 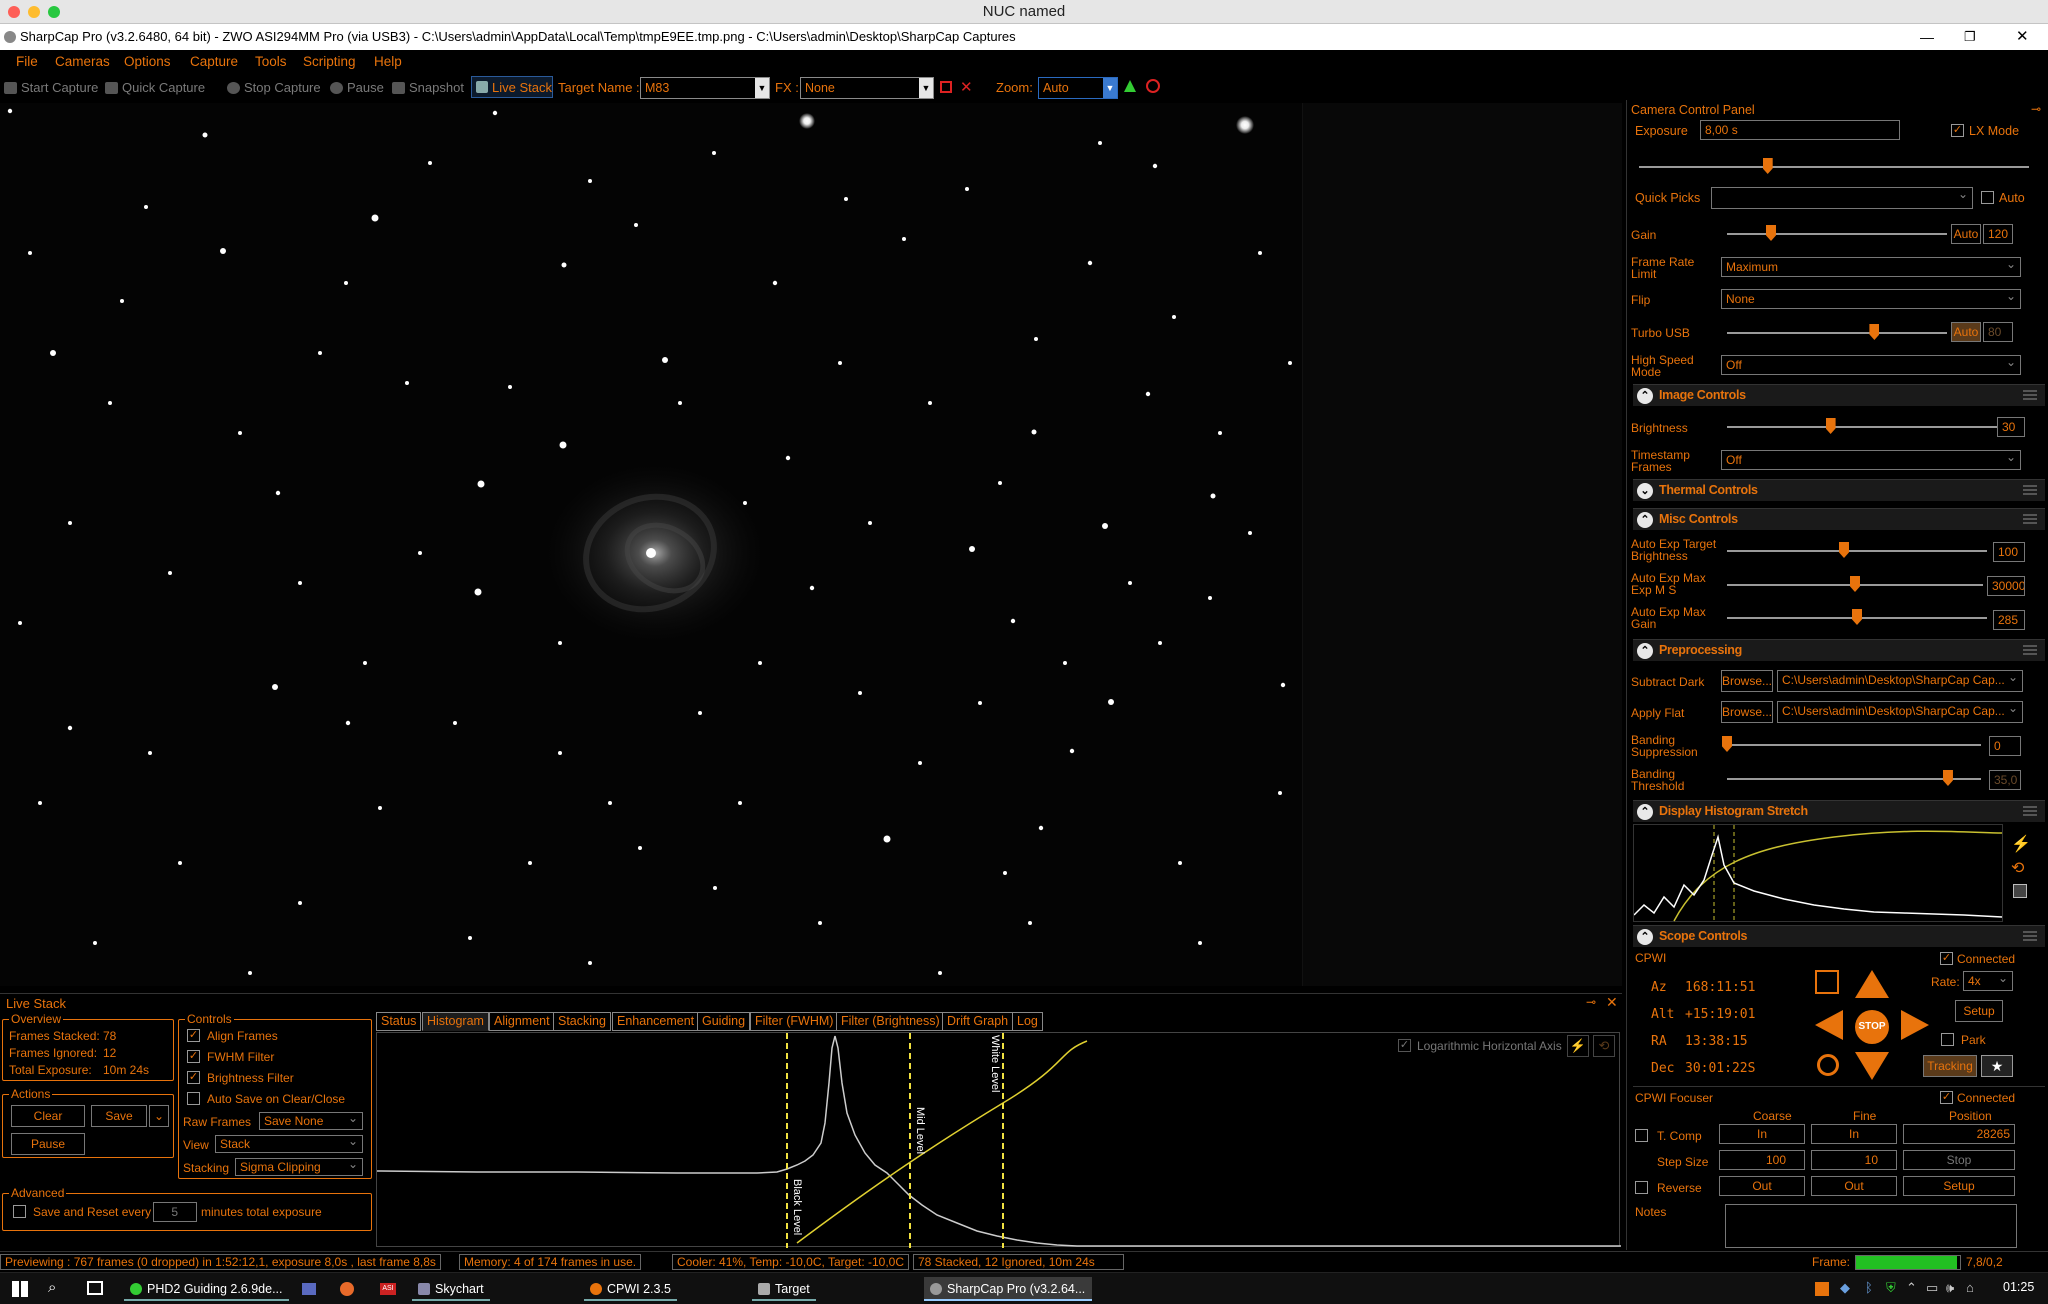 What do you see at coordinates (1641, 1135) in the screenshot?
I see `tcomp-checkbox` at bounding box center [1641, 1135].